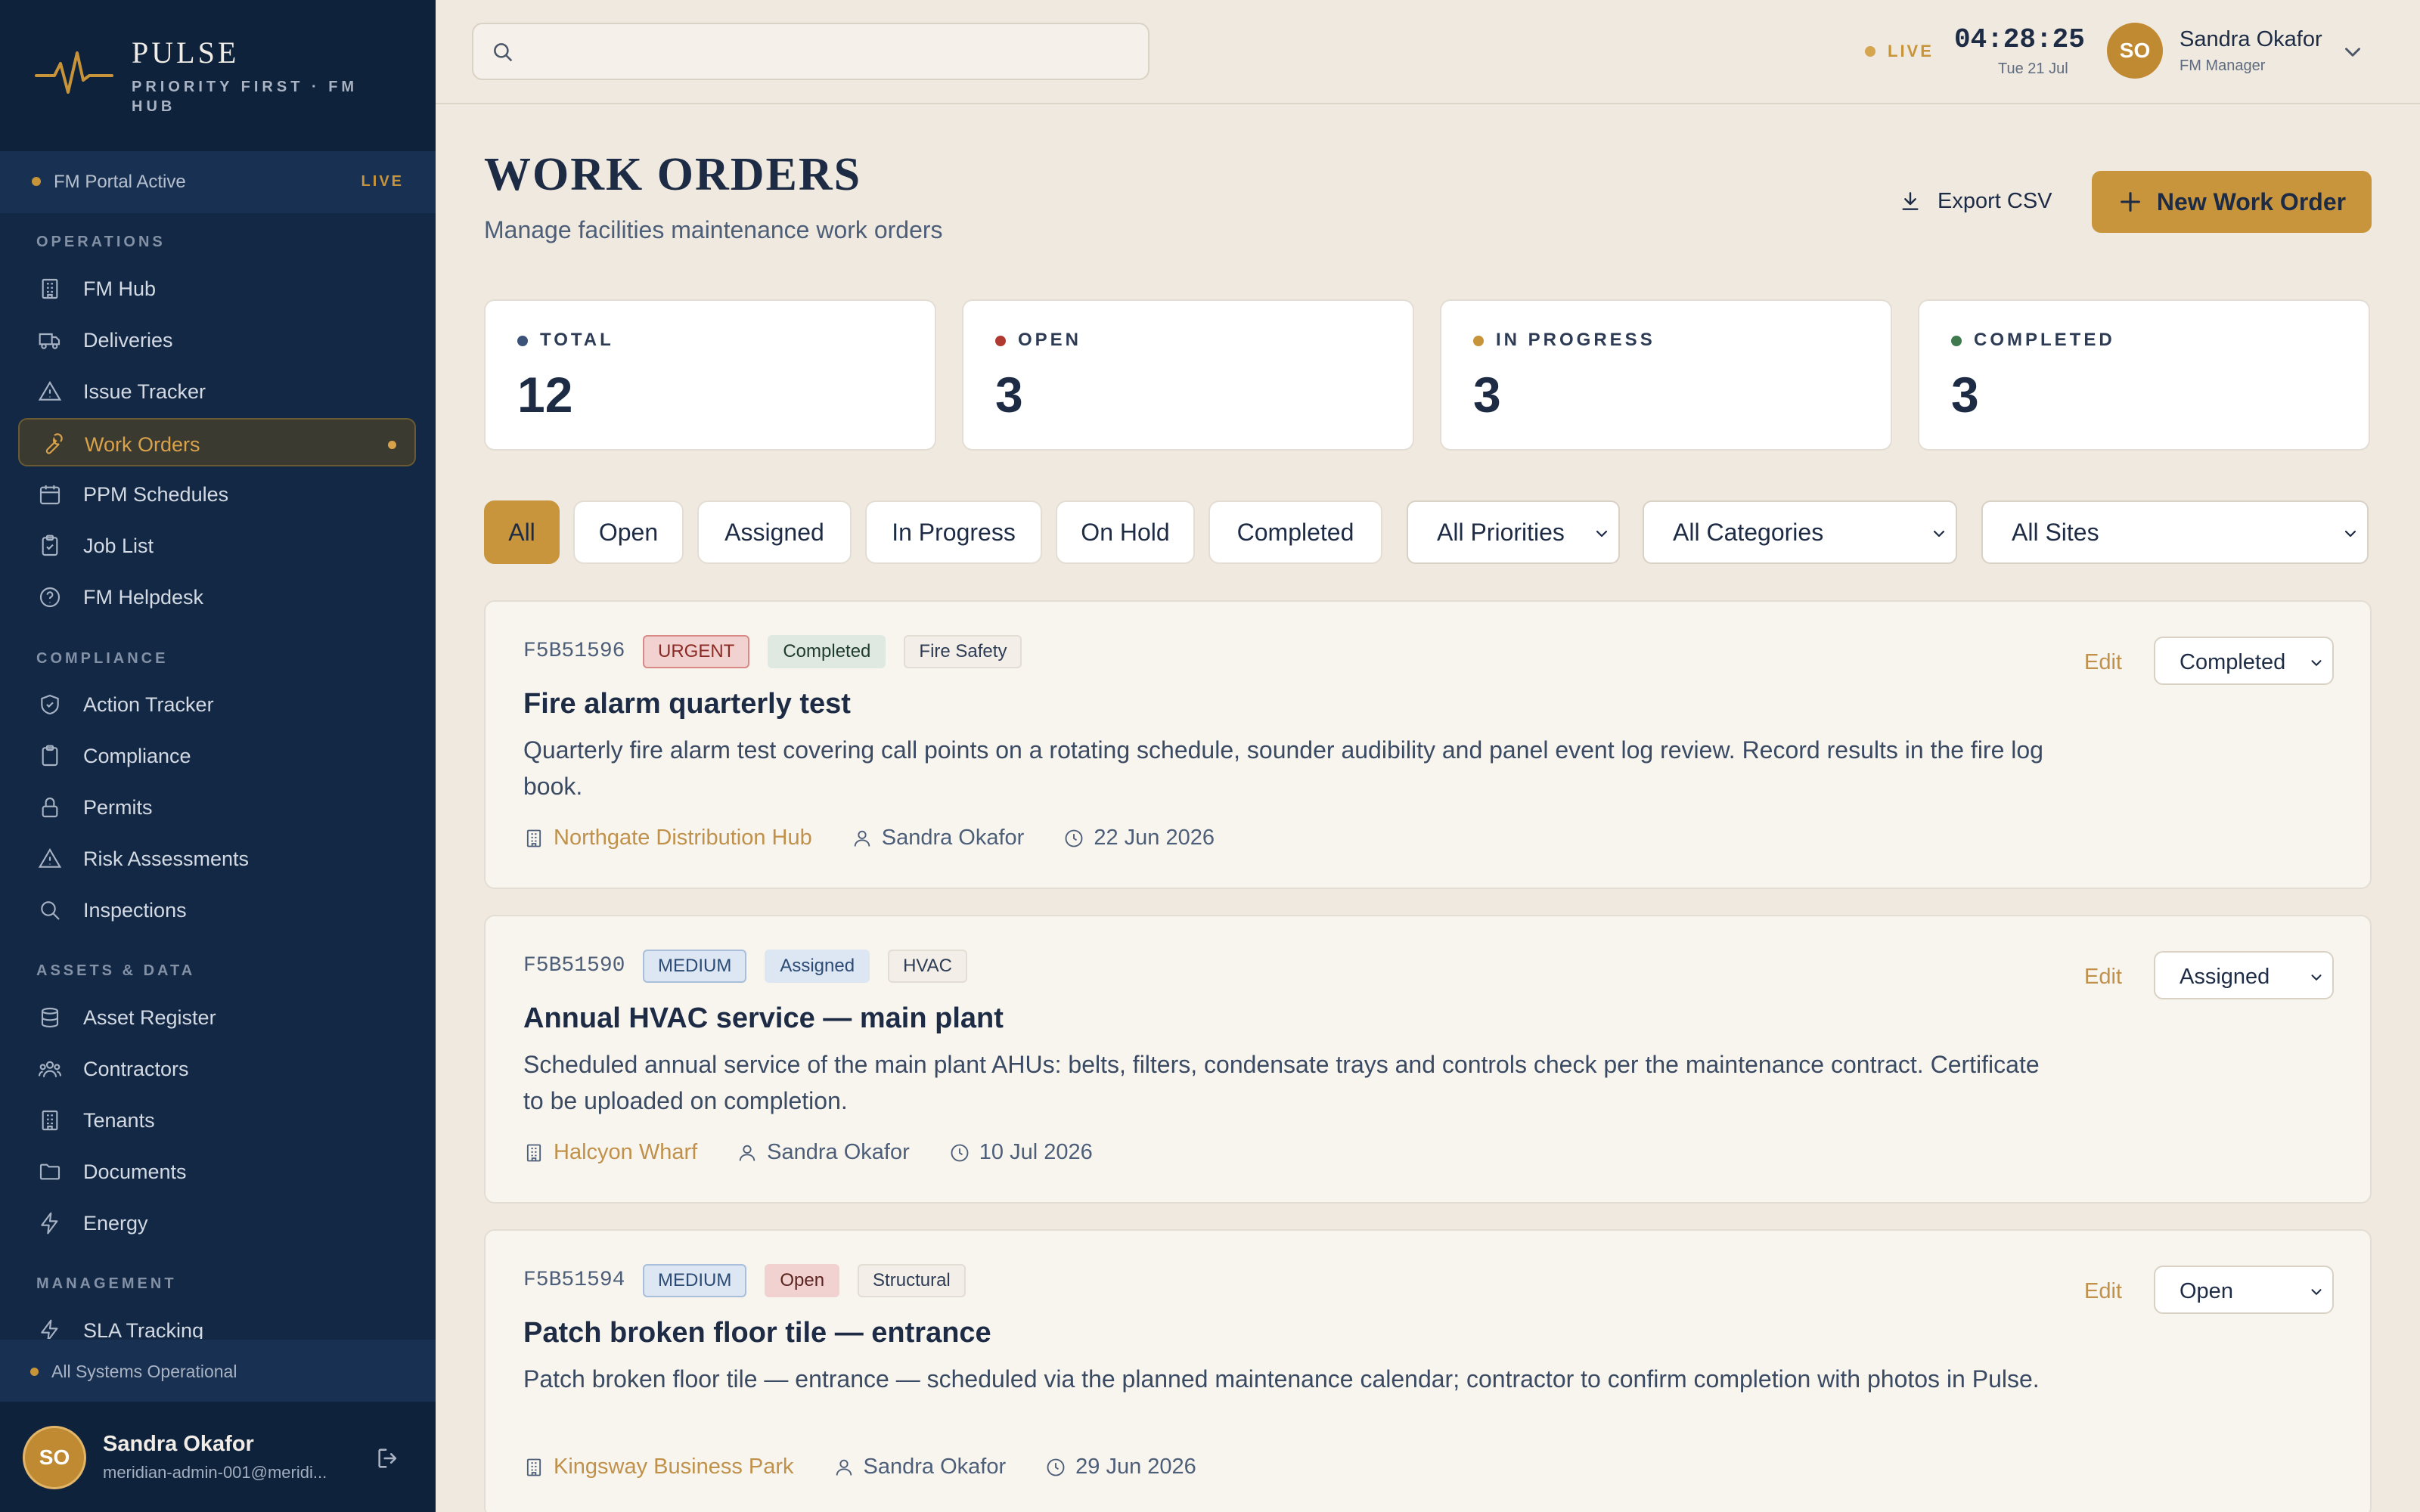  I want to click on stat-label: TOTAL, so click(577, 340).